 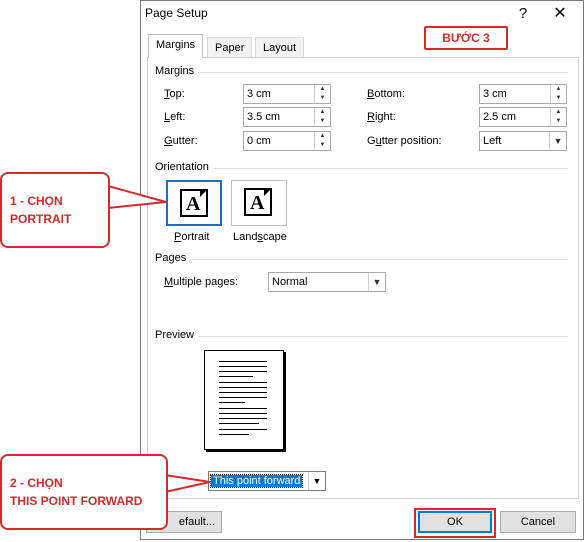 I want to click on callout-1-pointer, so click(x=137, y=197).